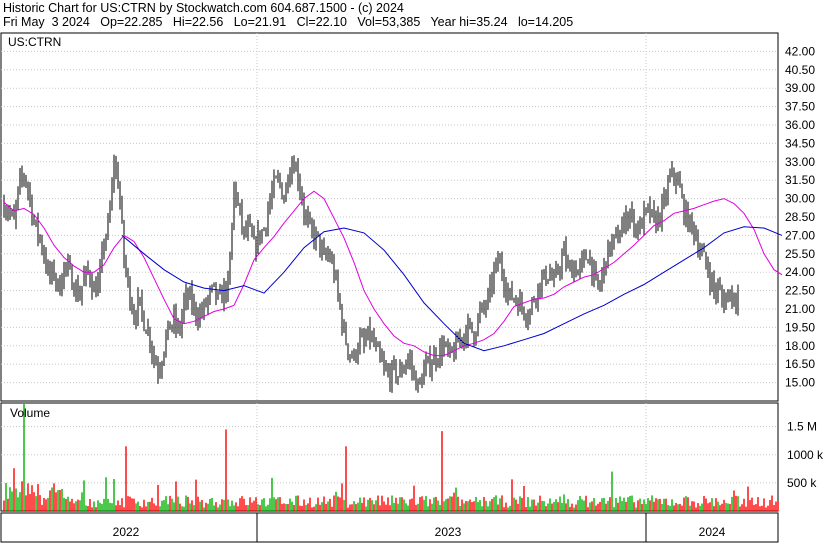 The height and width of the screenshot is (543, 830). What do you see at coordinates (800, 383) in the screenshot?
I see `price-tick-label: 15.00` at bounding box center [800, 383].